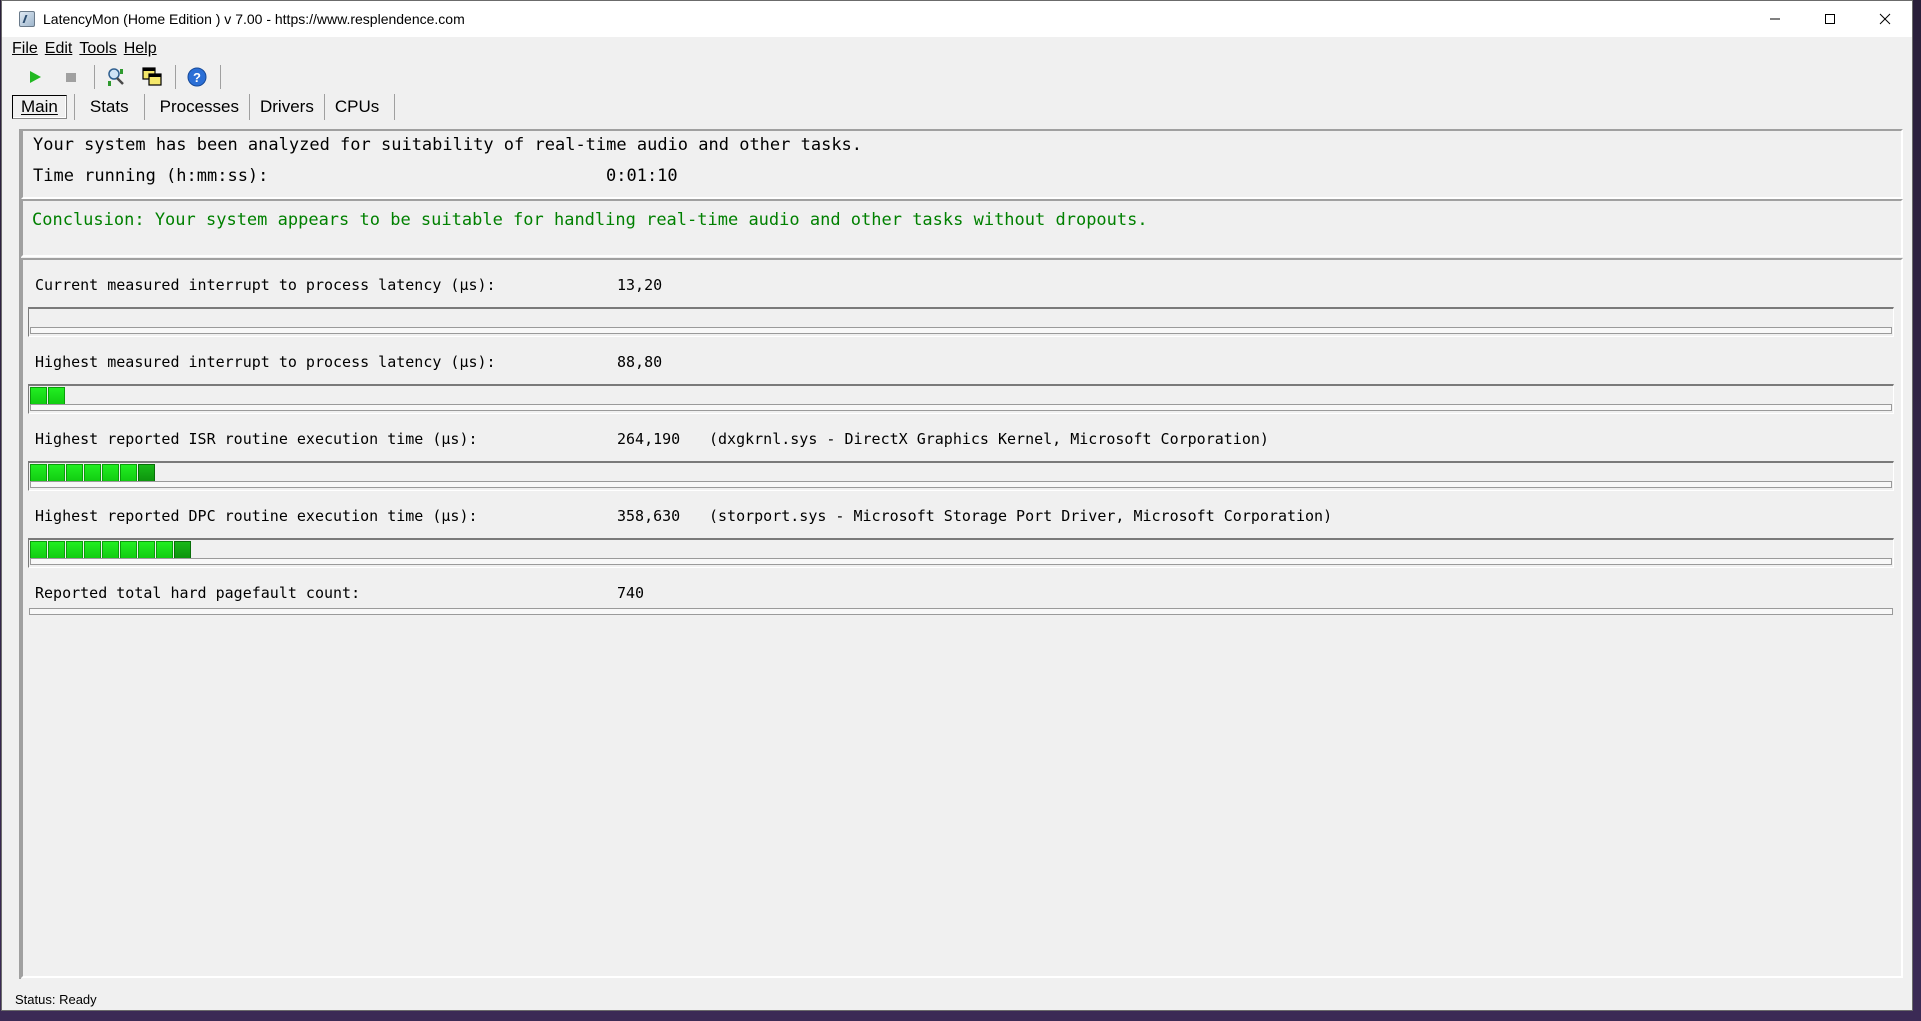 The image size is (1921, 1021). I want to click on close-icon, so click(1884, 19).